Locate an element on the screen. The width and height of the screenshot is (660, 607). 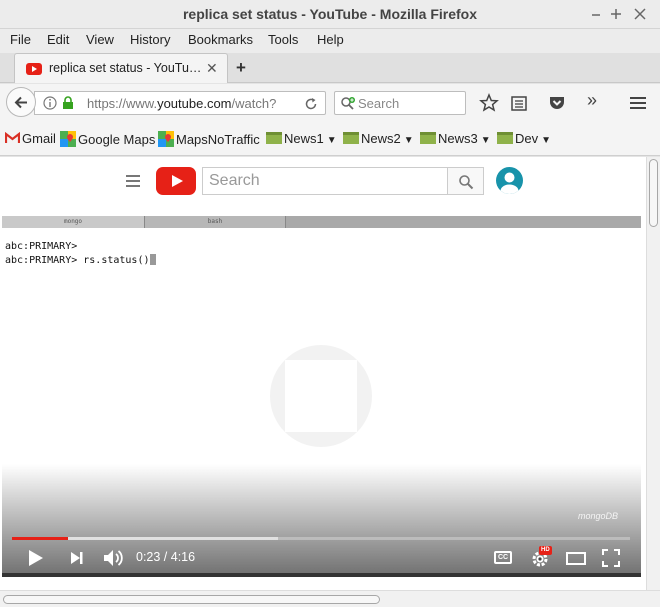
horizontal-scrollbar is located at coordinates (330, 598).